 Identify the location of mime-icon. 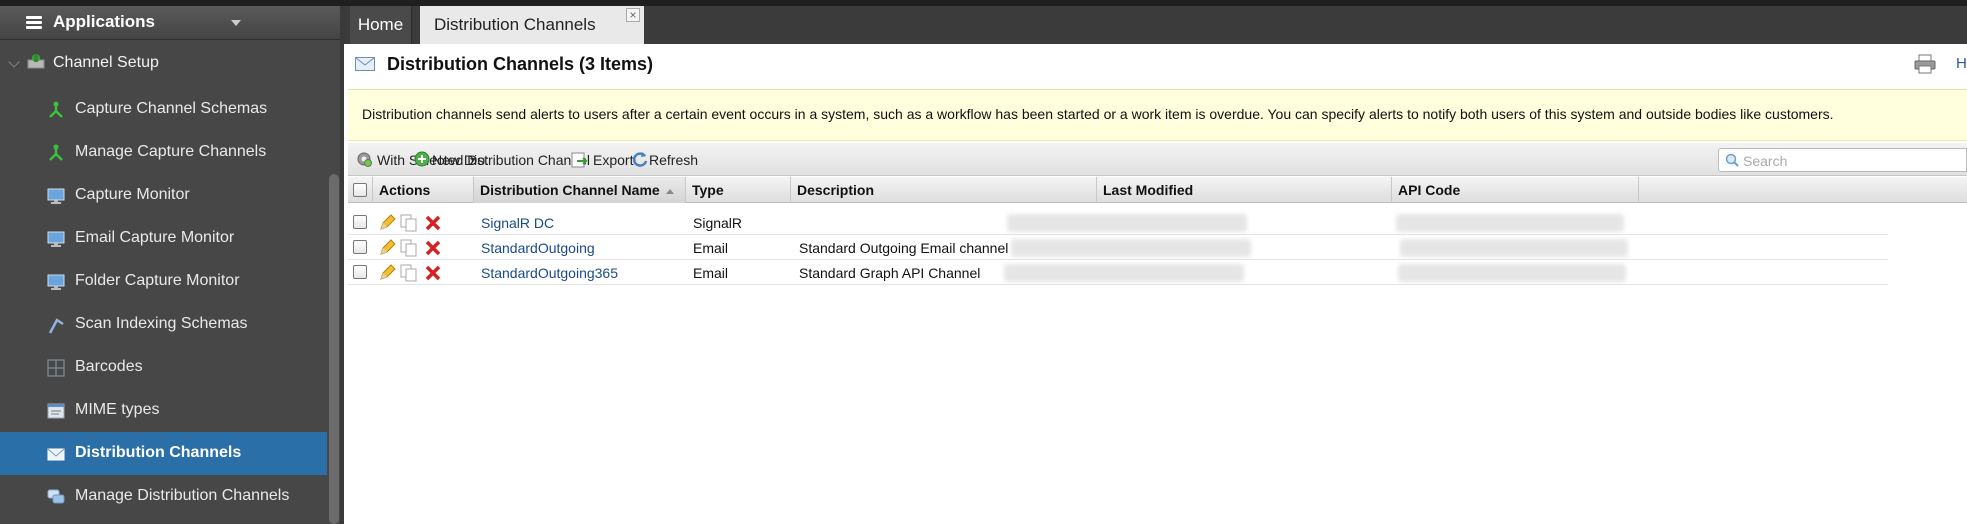
(56, 411).